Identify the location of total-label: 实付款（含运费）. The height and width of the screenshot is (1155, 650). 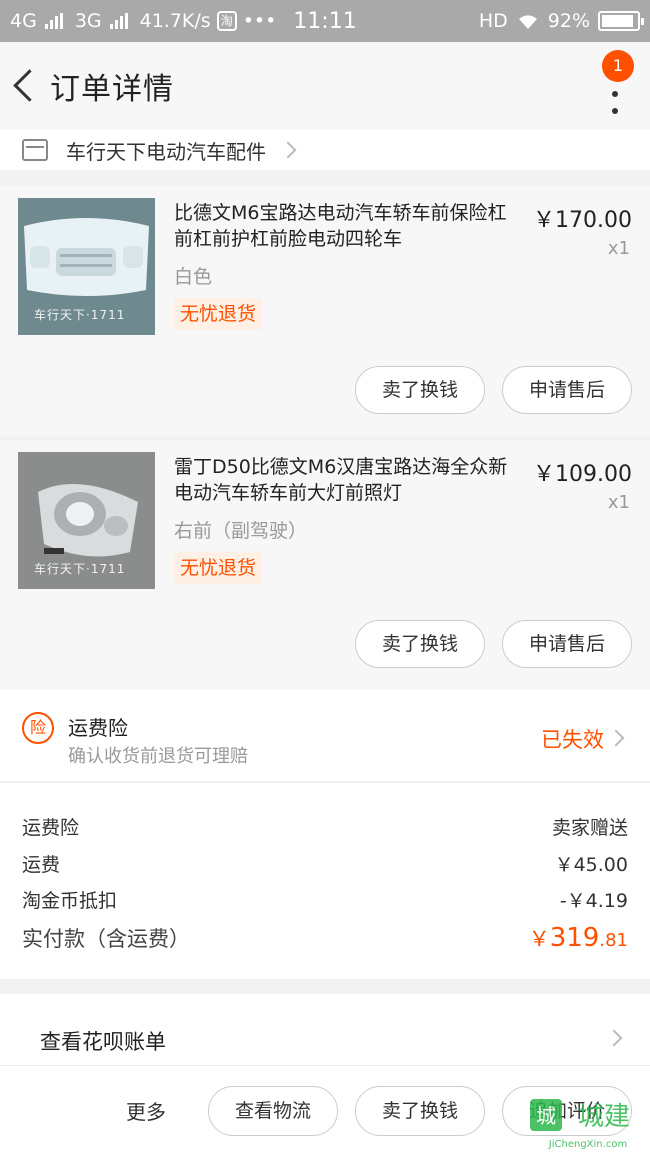
(106, 939).